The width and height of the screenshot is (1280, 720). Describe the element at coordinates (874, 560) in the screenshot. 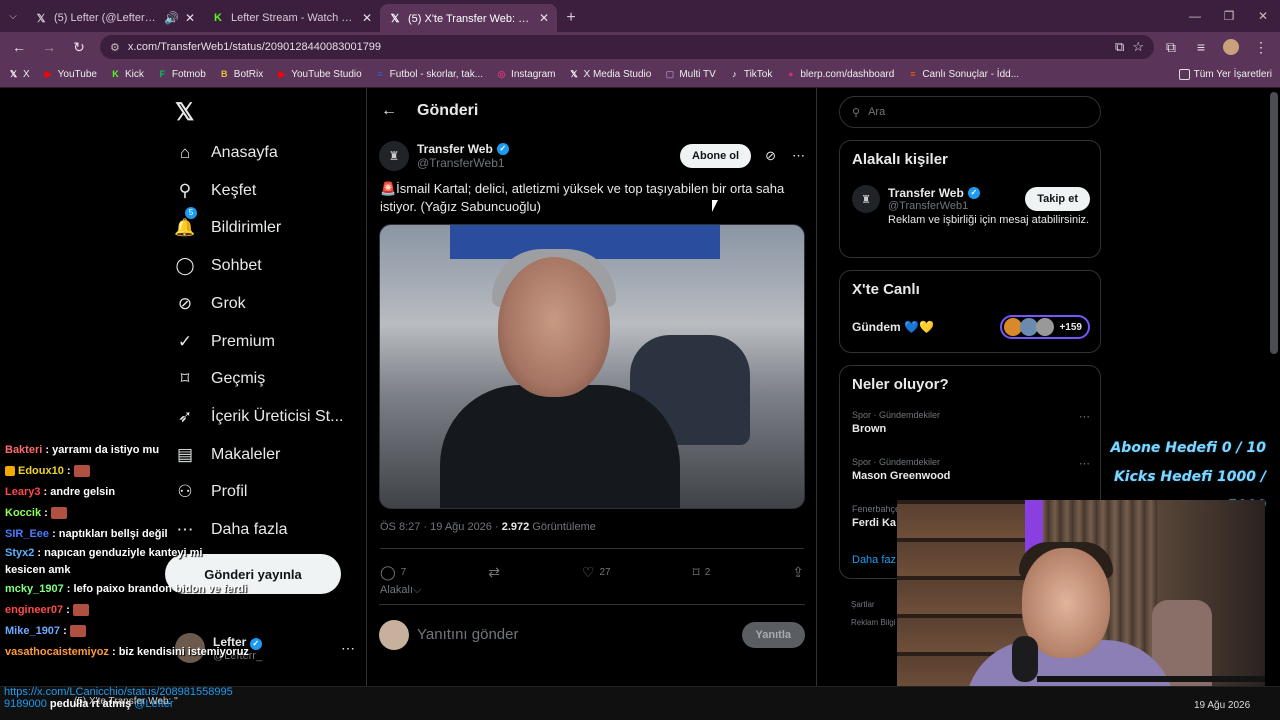

I see `show-more-link: Daha faz` at that location.